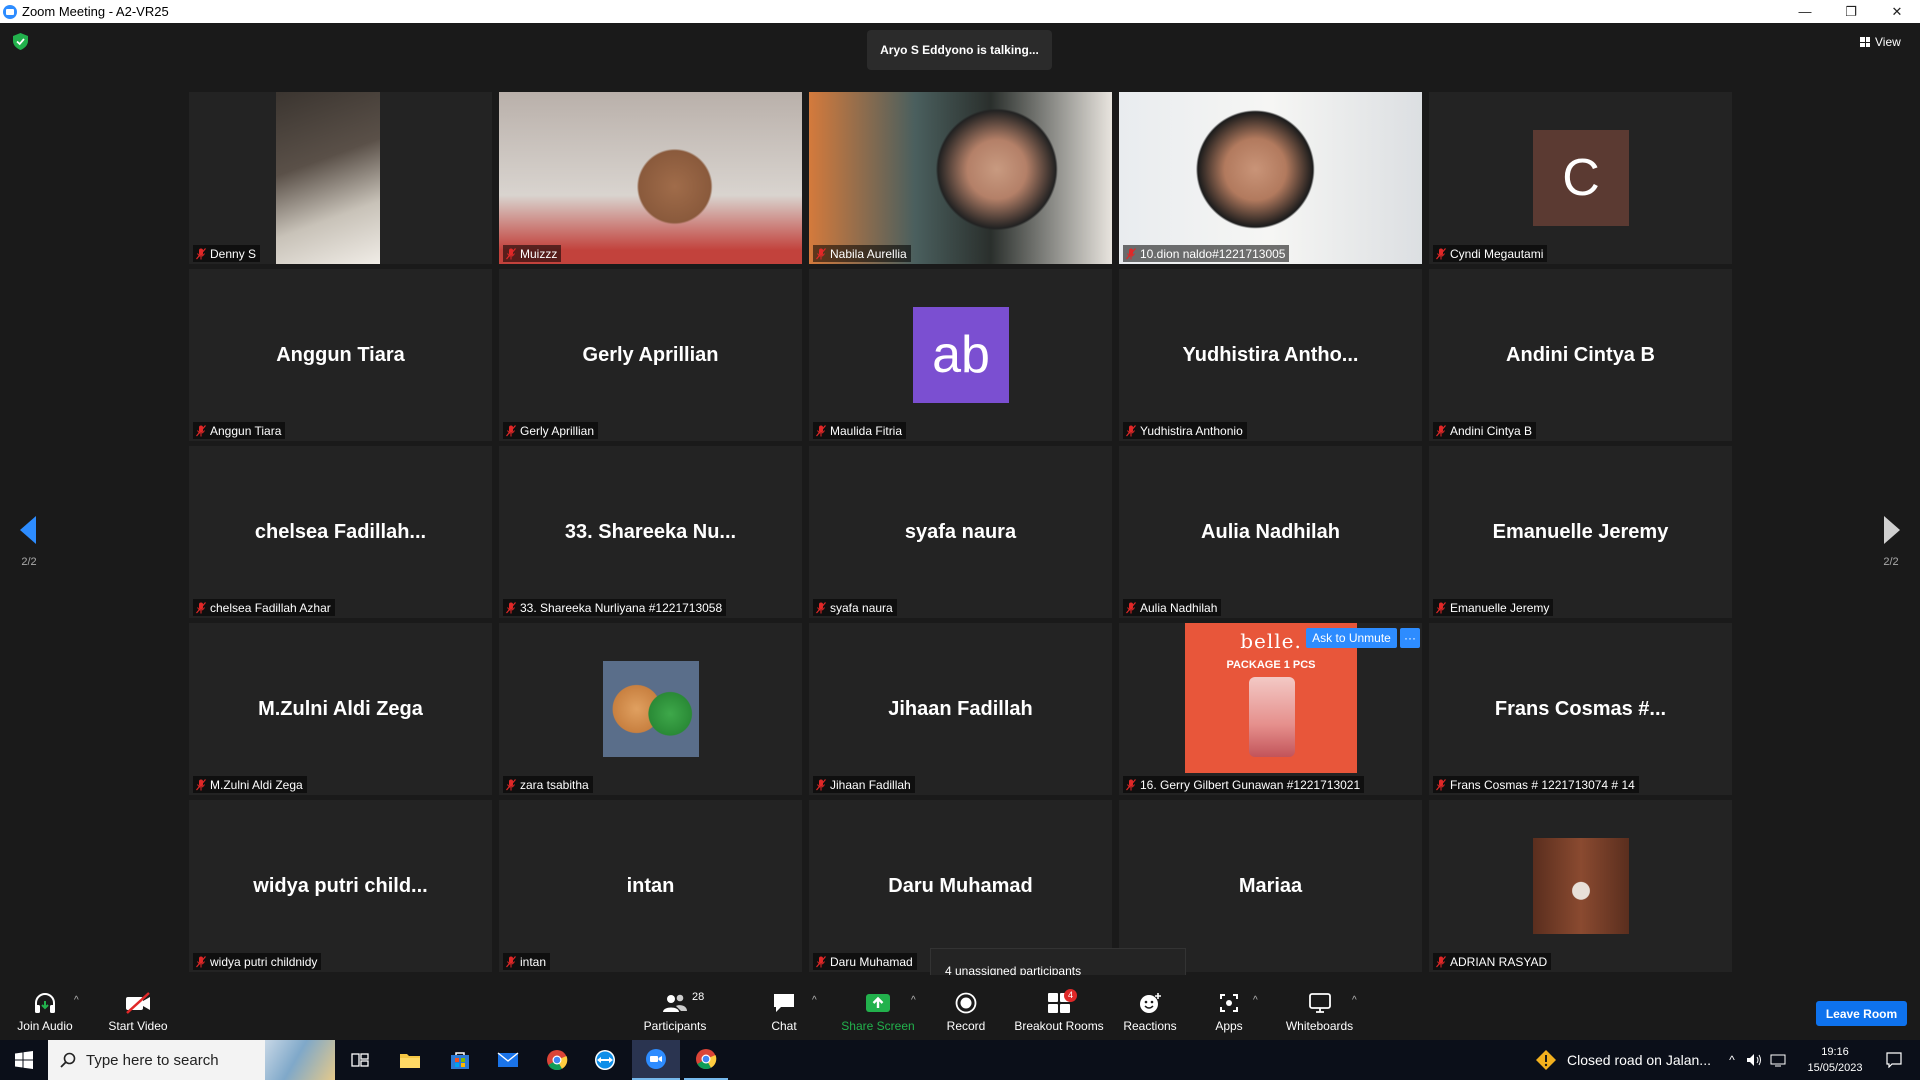 The height and width of the screenshot is (1080, 1920). I want to click on participant-tile: ADRIAN RASYAD, so click(1580, 886).